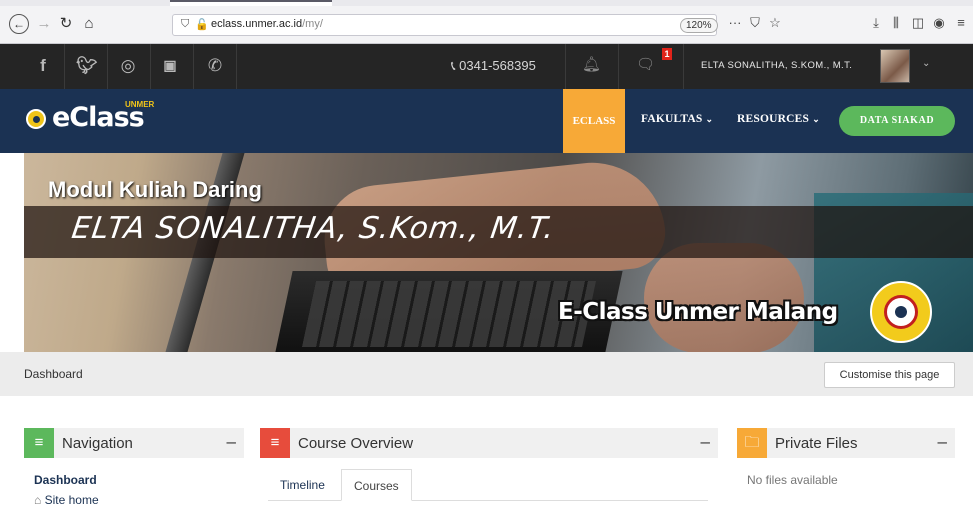  Describe the element at coordinates (735, 22) in the screenshot. I see `page-actions-icon: ···` at that location.